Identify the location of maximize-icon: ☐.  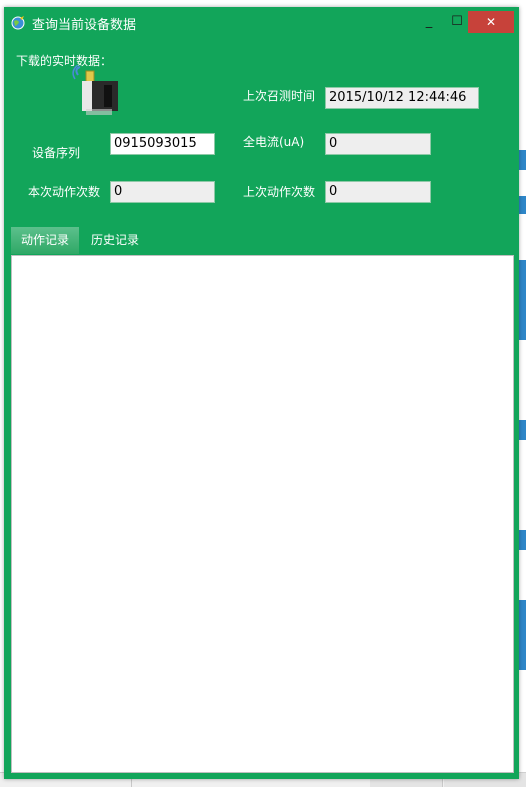
(457, 21).